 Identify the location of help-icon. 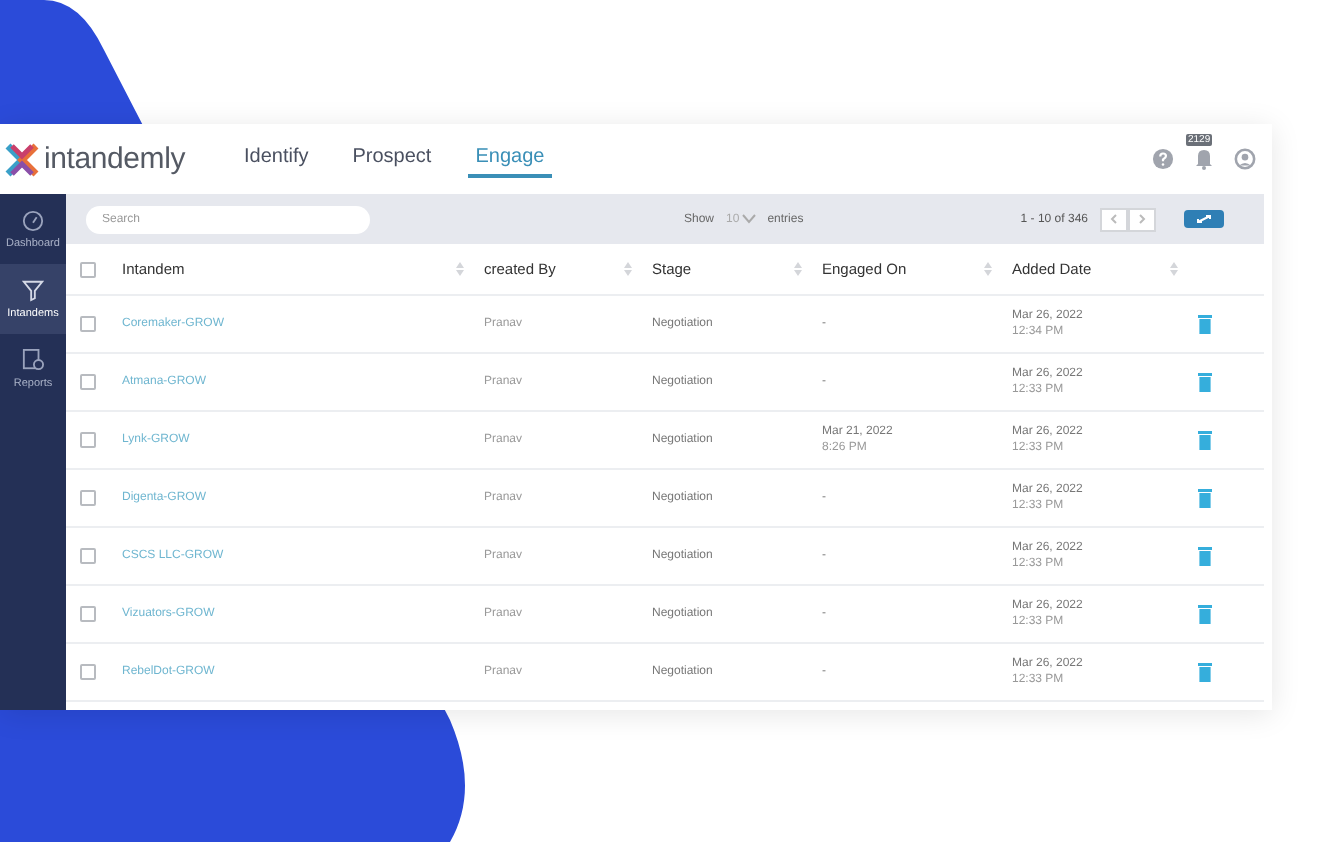
(1163, 159).